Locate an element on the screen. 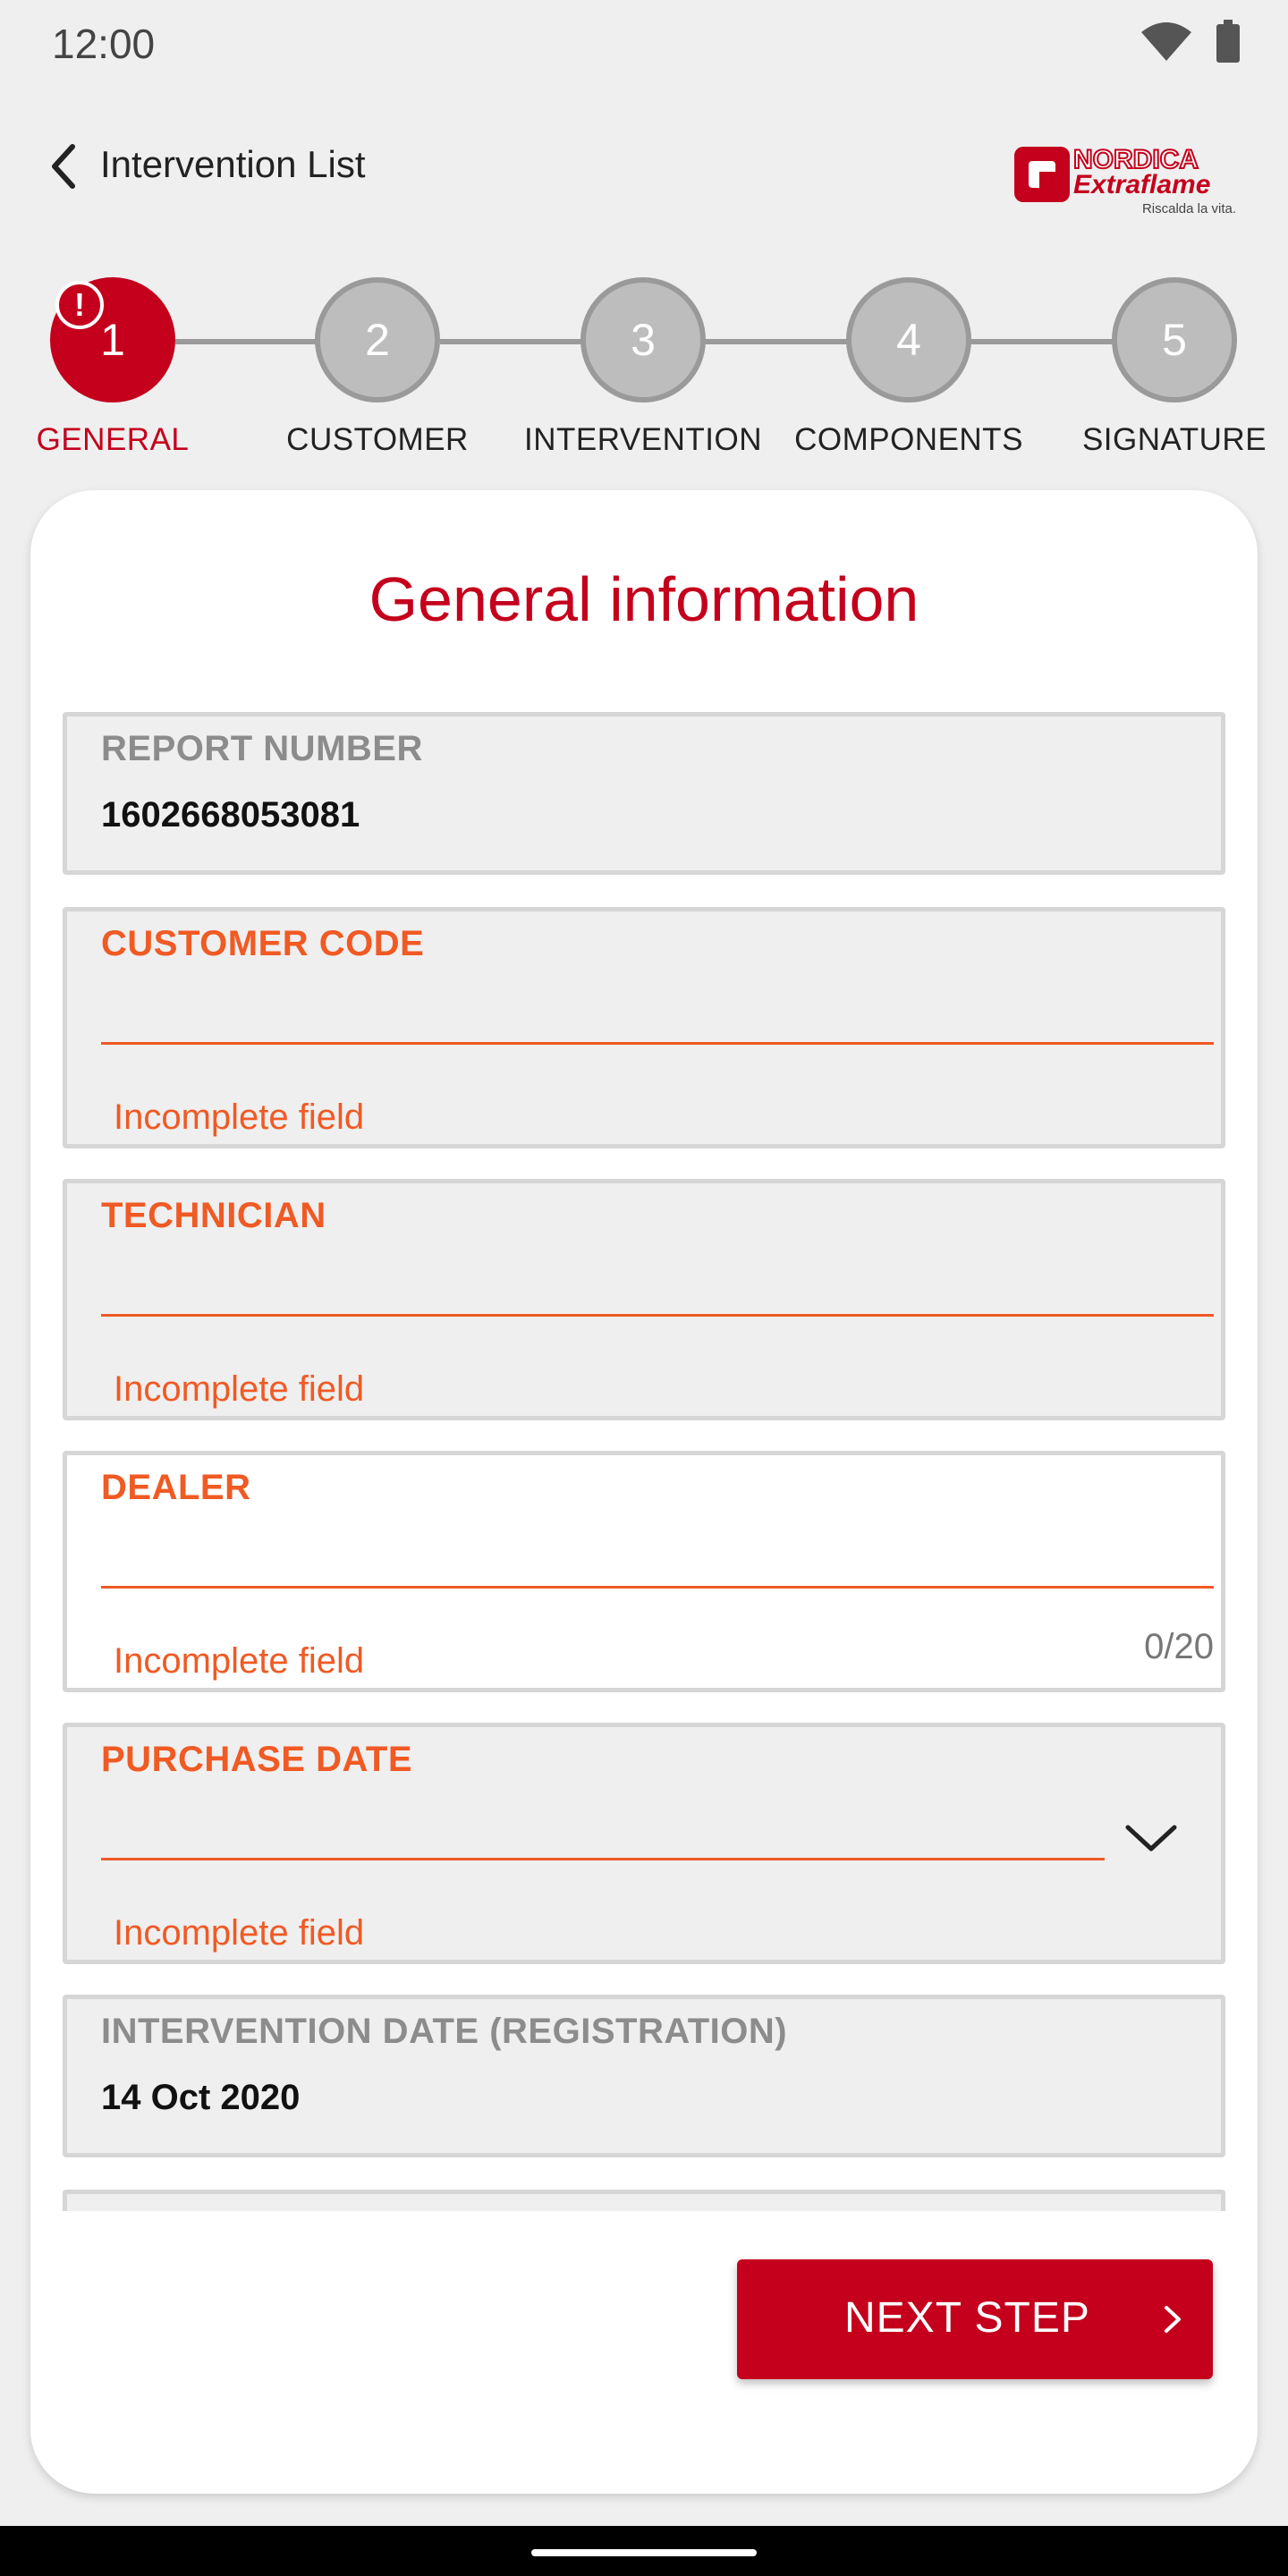 Image resolution: width=1288 pixels, height=2576 pixels. step-number: 5 is located at coordinates (1174, 340).